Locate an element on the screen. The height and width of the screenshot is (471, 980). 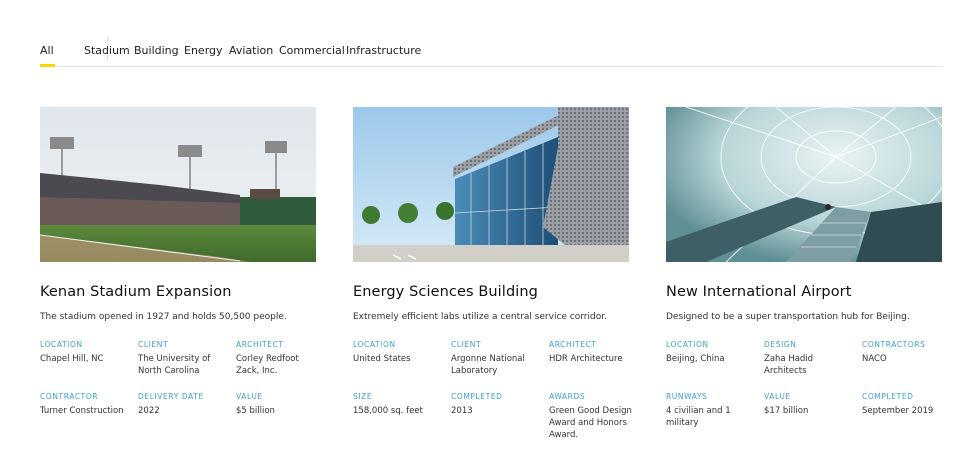
detail-size: SIZE 158,000 sq. feet is located at coordinates (397, 404).